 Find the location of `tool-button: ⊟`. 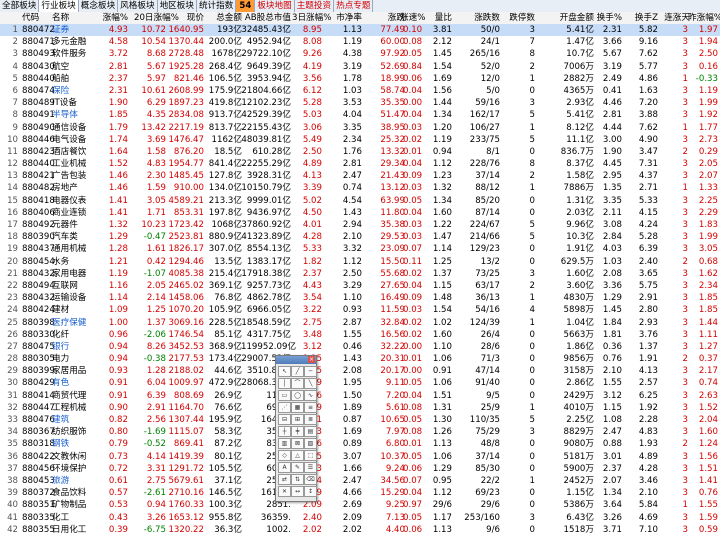

tool-button: ⊟ is located at coordinates (284, 419).